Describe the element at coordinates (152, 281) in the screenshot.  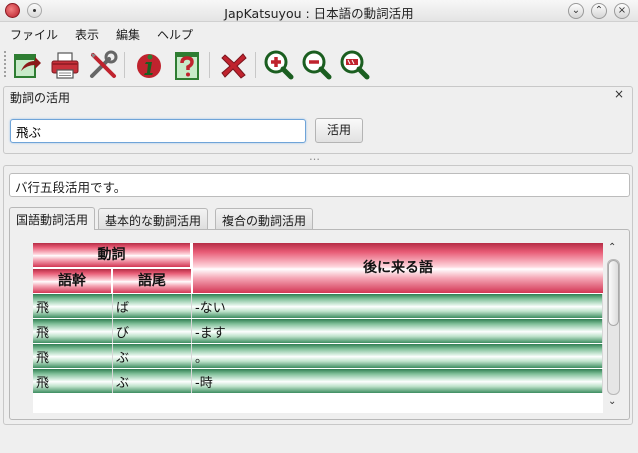
I see `header-ending: 語尾` at that location.